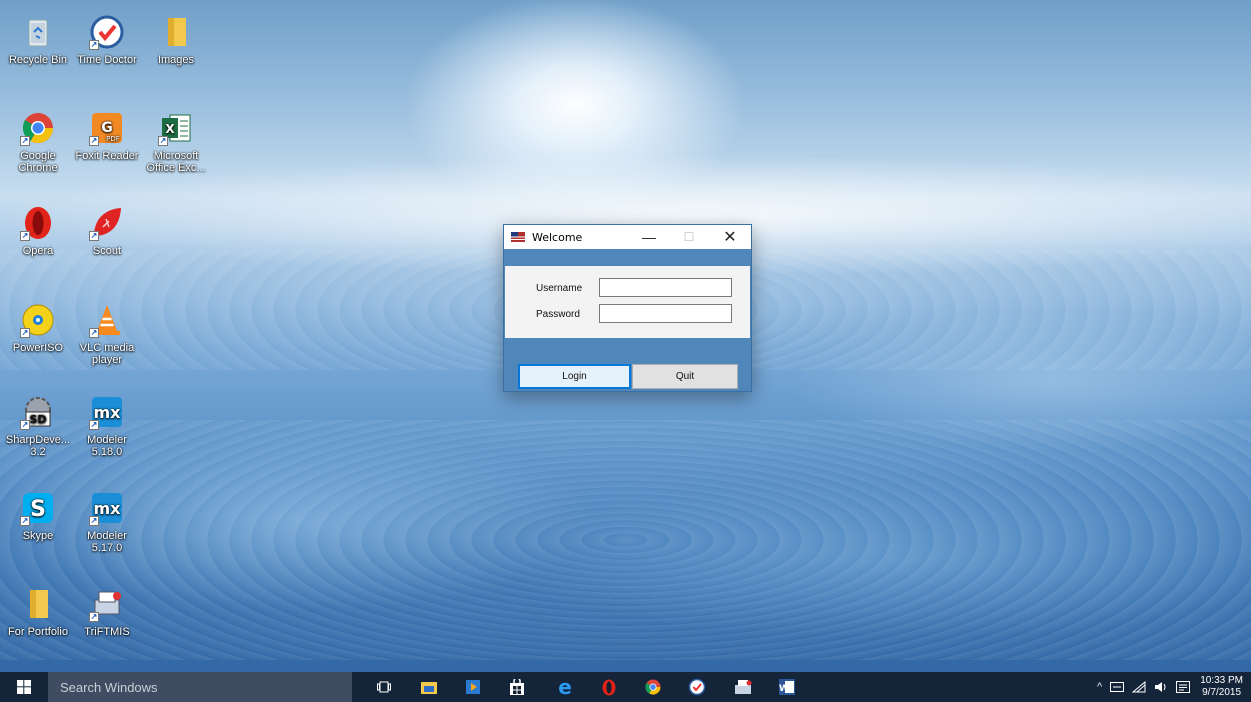 The width and height of the screenshot is (1251, 702). What do you see at coordinates (574, 376) in the screenshot?
I see `login-button: Login` at bounding box center [574, 376].